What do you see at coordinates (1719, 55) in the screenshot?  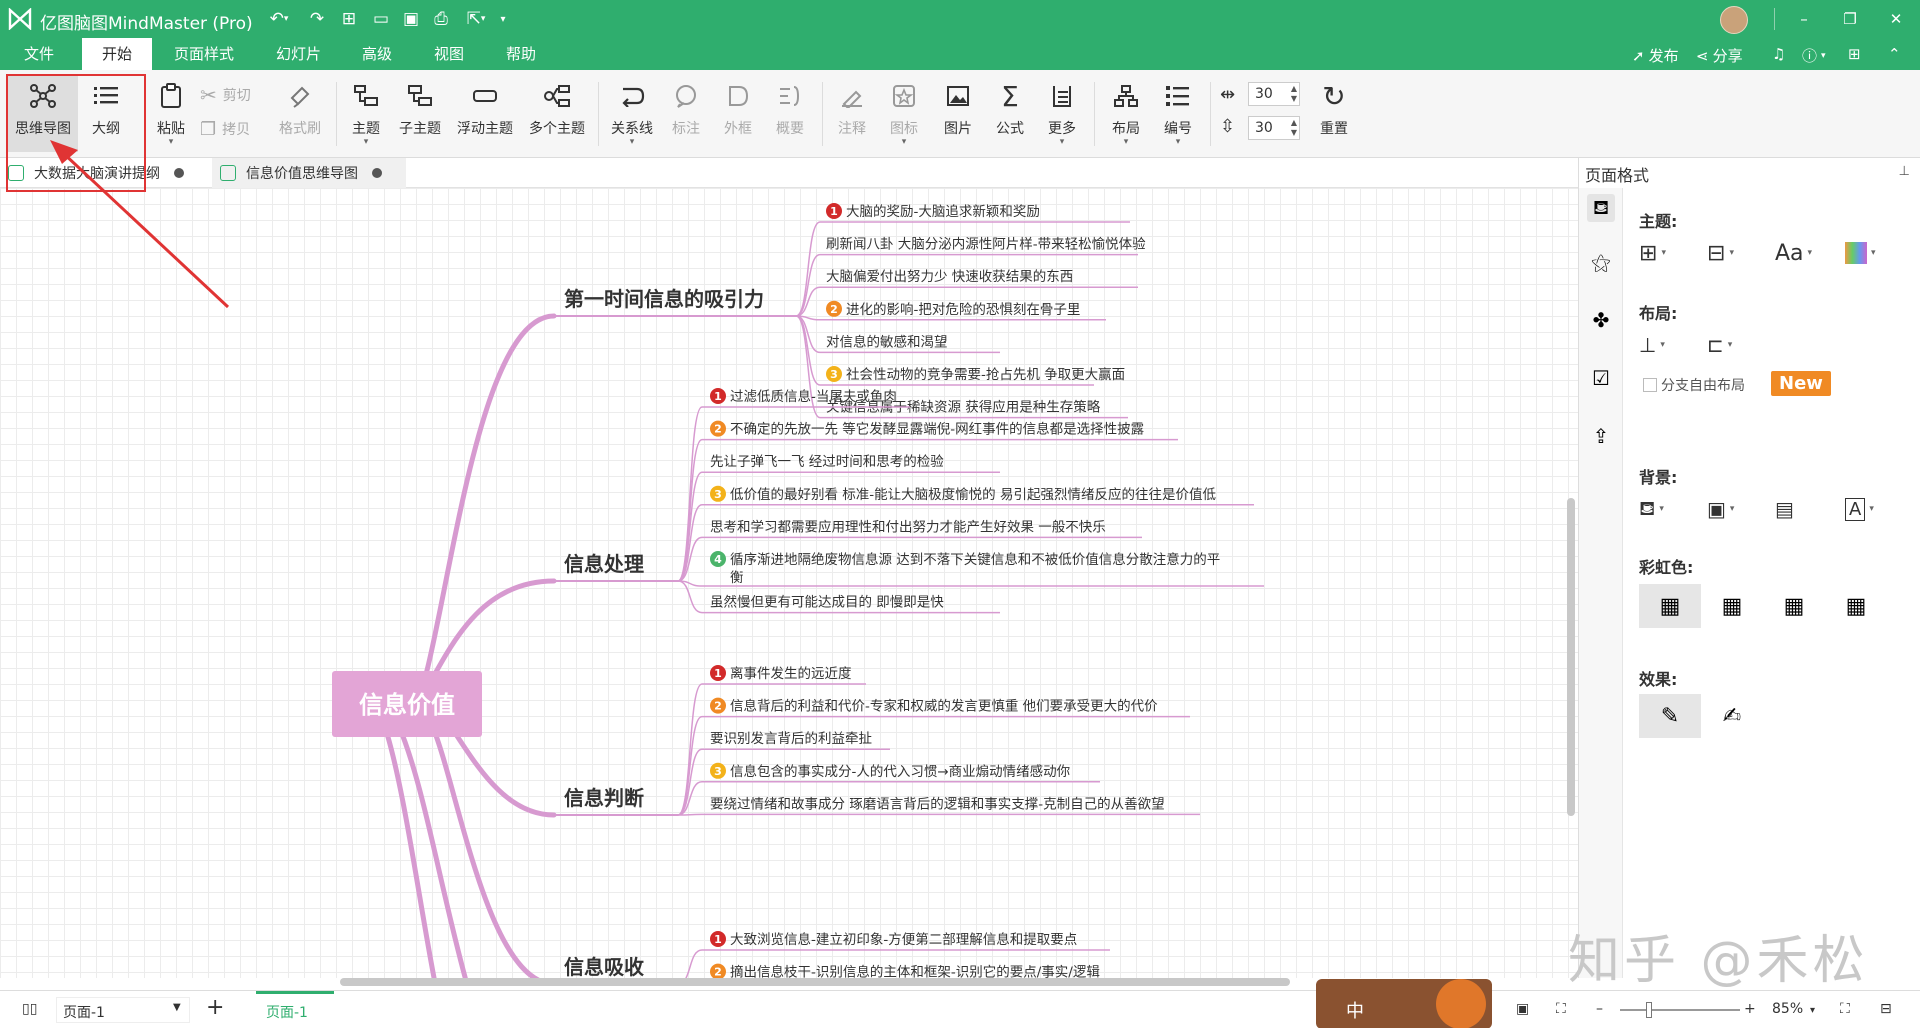 I see `share-button: ⋖ 分享` at bounding box center [1719, 55].